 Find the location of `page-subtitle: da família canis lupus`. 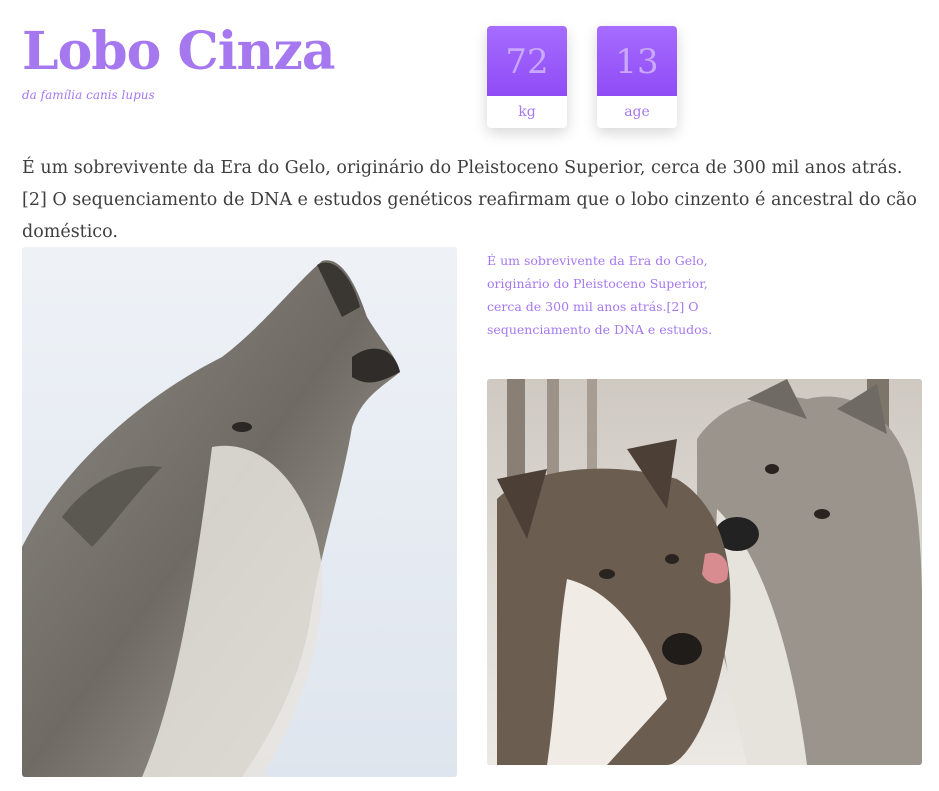

page-subtitle: da família canis lupus is located at coordinates (88, 95).